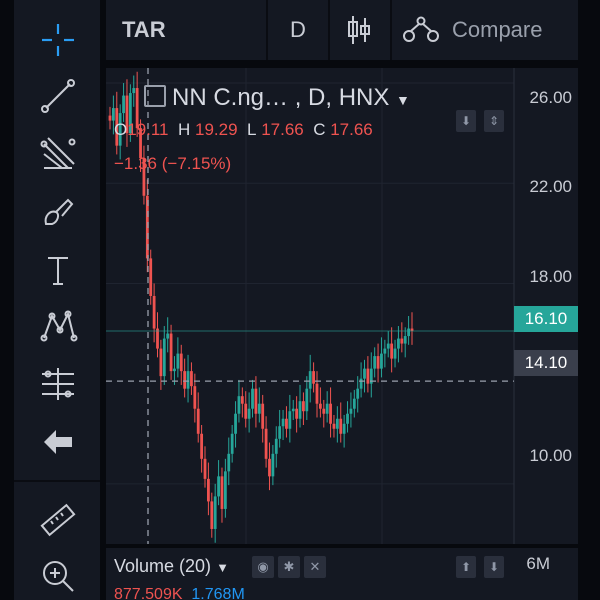  I want to click on ohlc-values: O19.11 H 19.29 L 17.66 C 17.66, so click(243, 130).